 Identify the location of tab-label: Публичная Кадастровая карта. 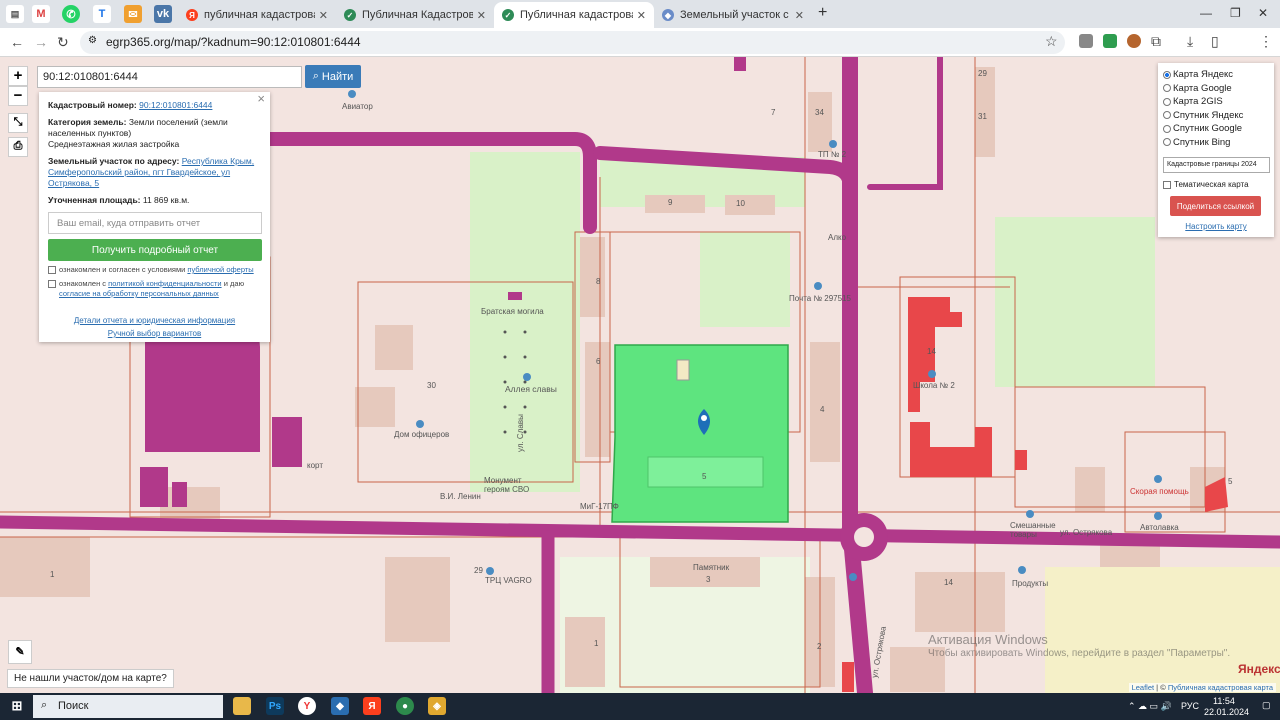
(417, 15).